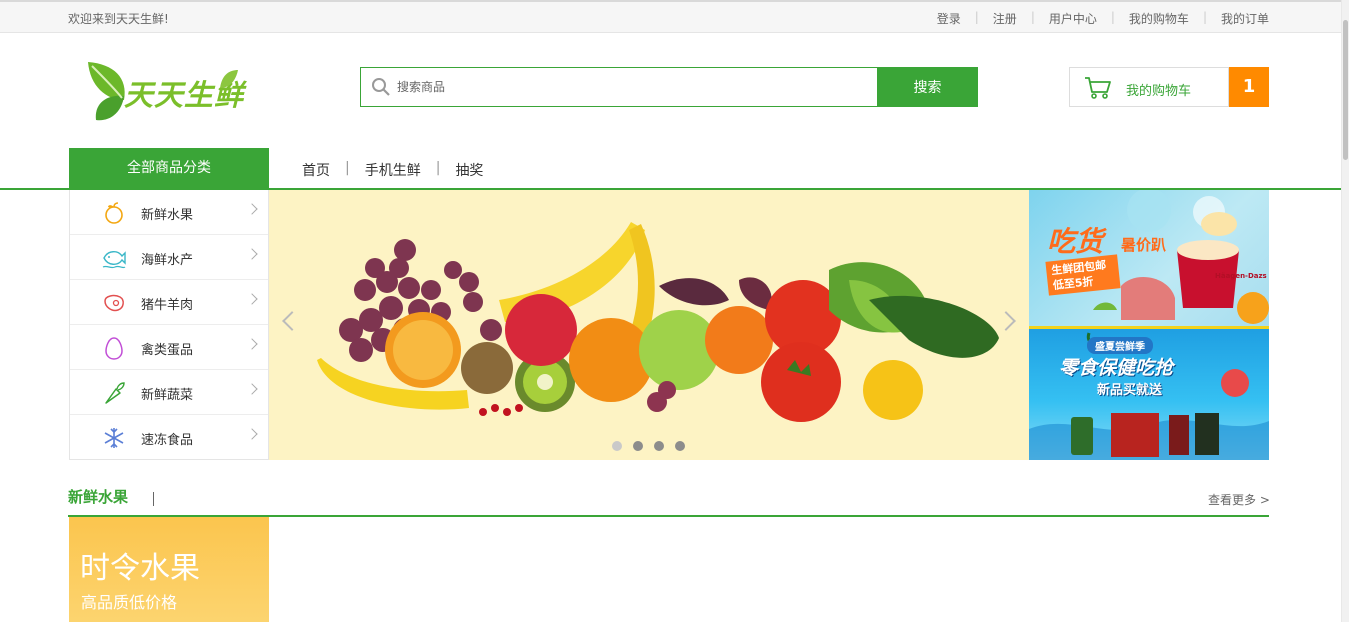 The height and width of the screenshot is (622, 1349). I want to click on category-menu: 新鲜水果 海鲜水产 猪牛羊肉 禽类蛋品 新鲜蔬菜 速冻食品, so click(169, 325).